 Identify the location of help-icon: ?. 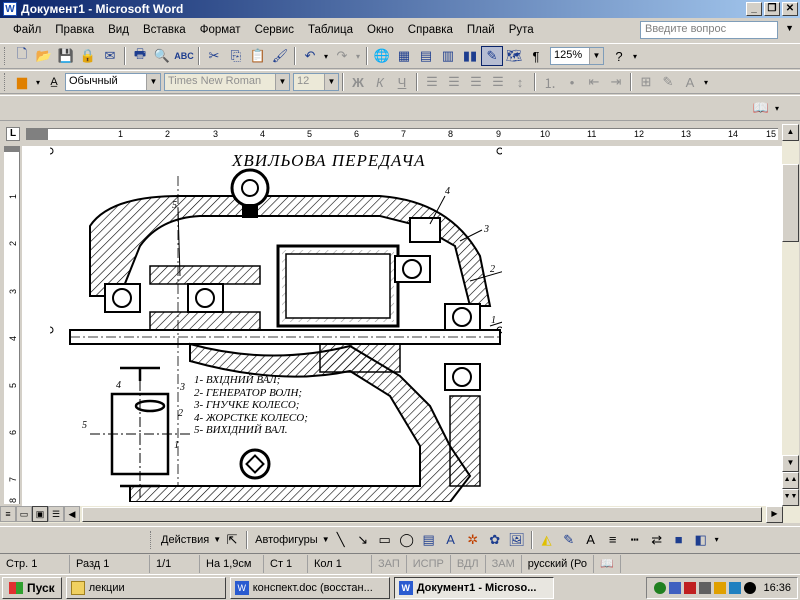
(619, 56).